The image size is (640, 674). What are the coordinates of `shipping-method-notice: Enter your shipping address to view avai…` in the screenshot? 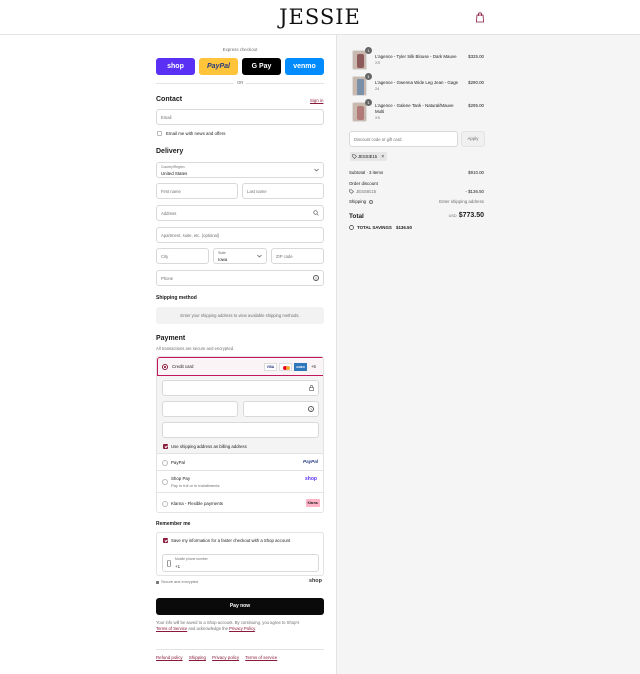 It's located at (240, 315).